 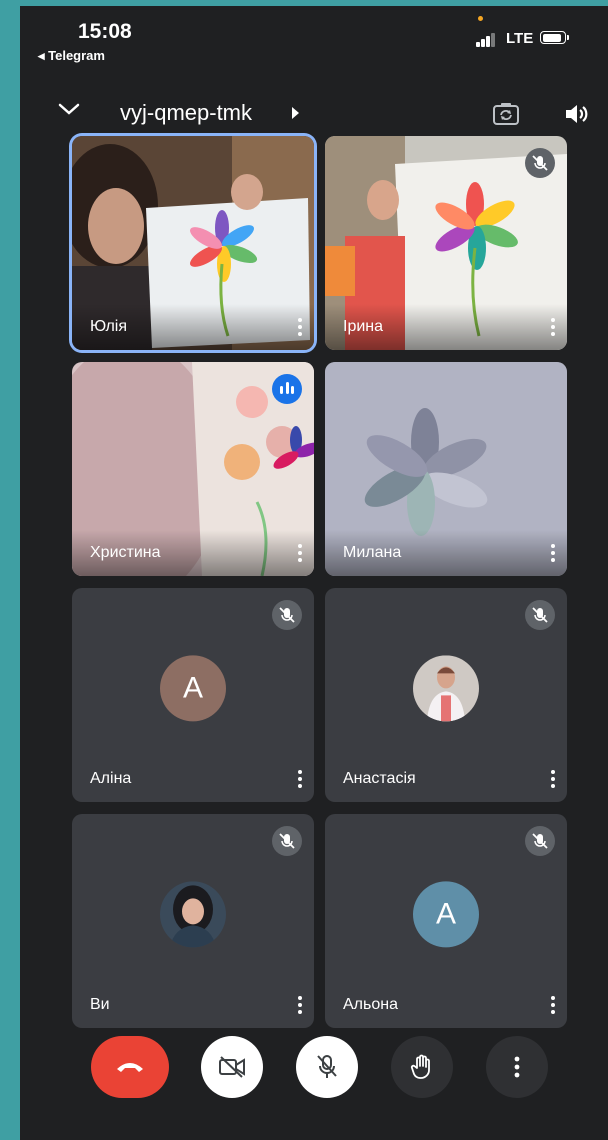 What do you see at coordinates (193, 243) in the screenshot?
I see `participant-tile: Юлія` at bounding box center [193, 243].